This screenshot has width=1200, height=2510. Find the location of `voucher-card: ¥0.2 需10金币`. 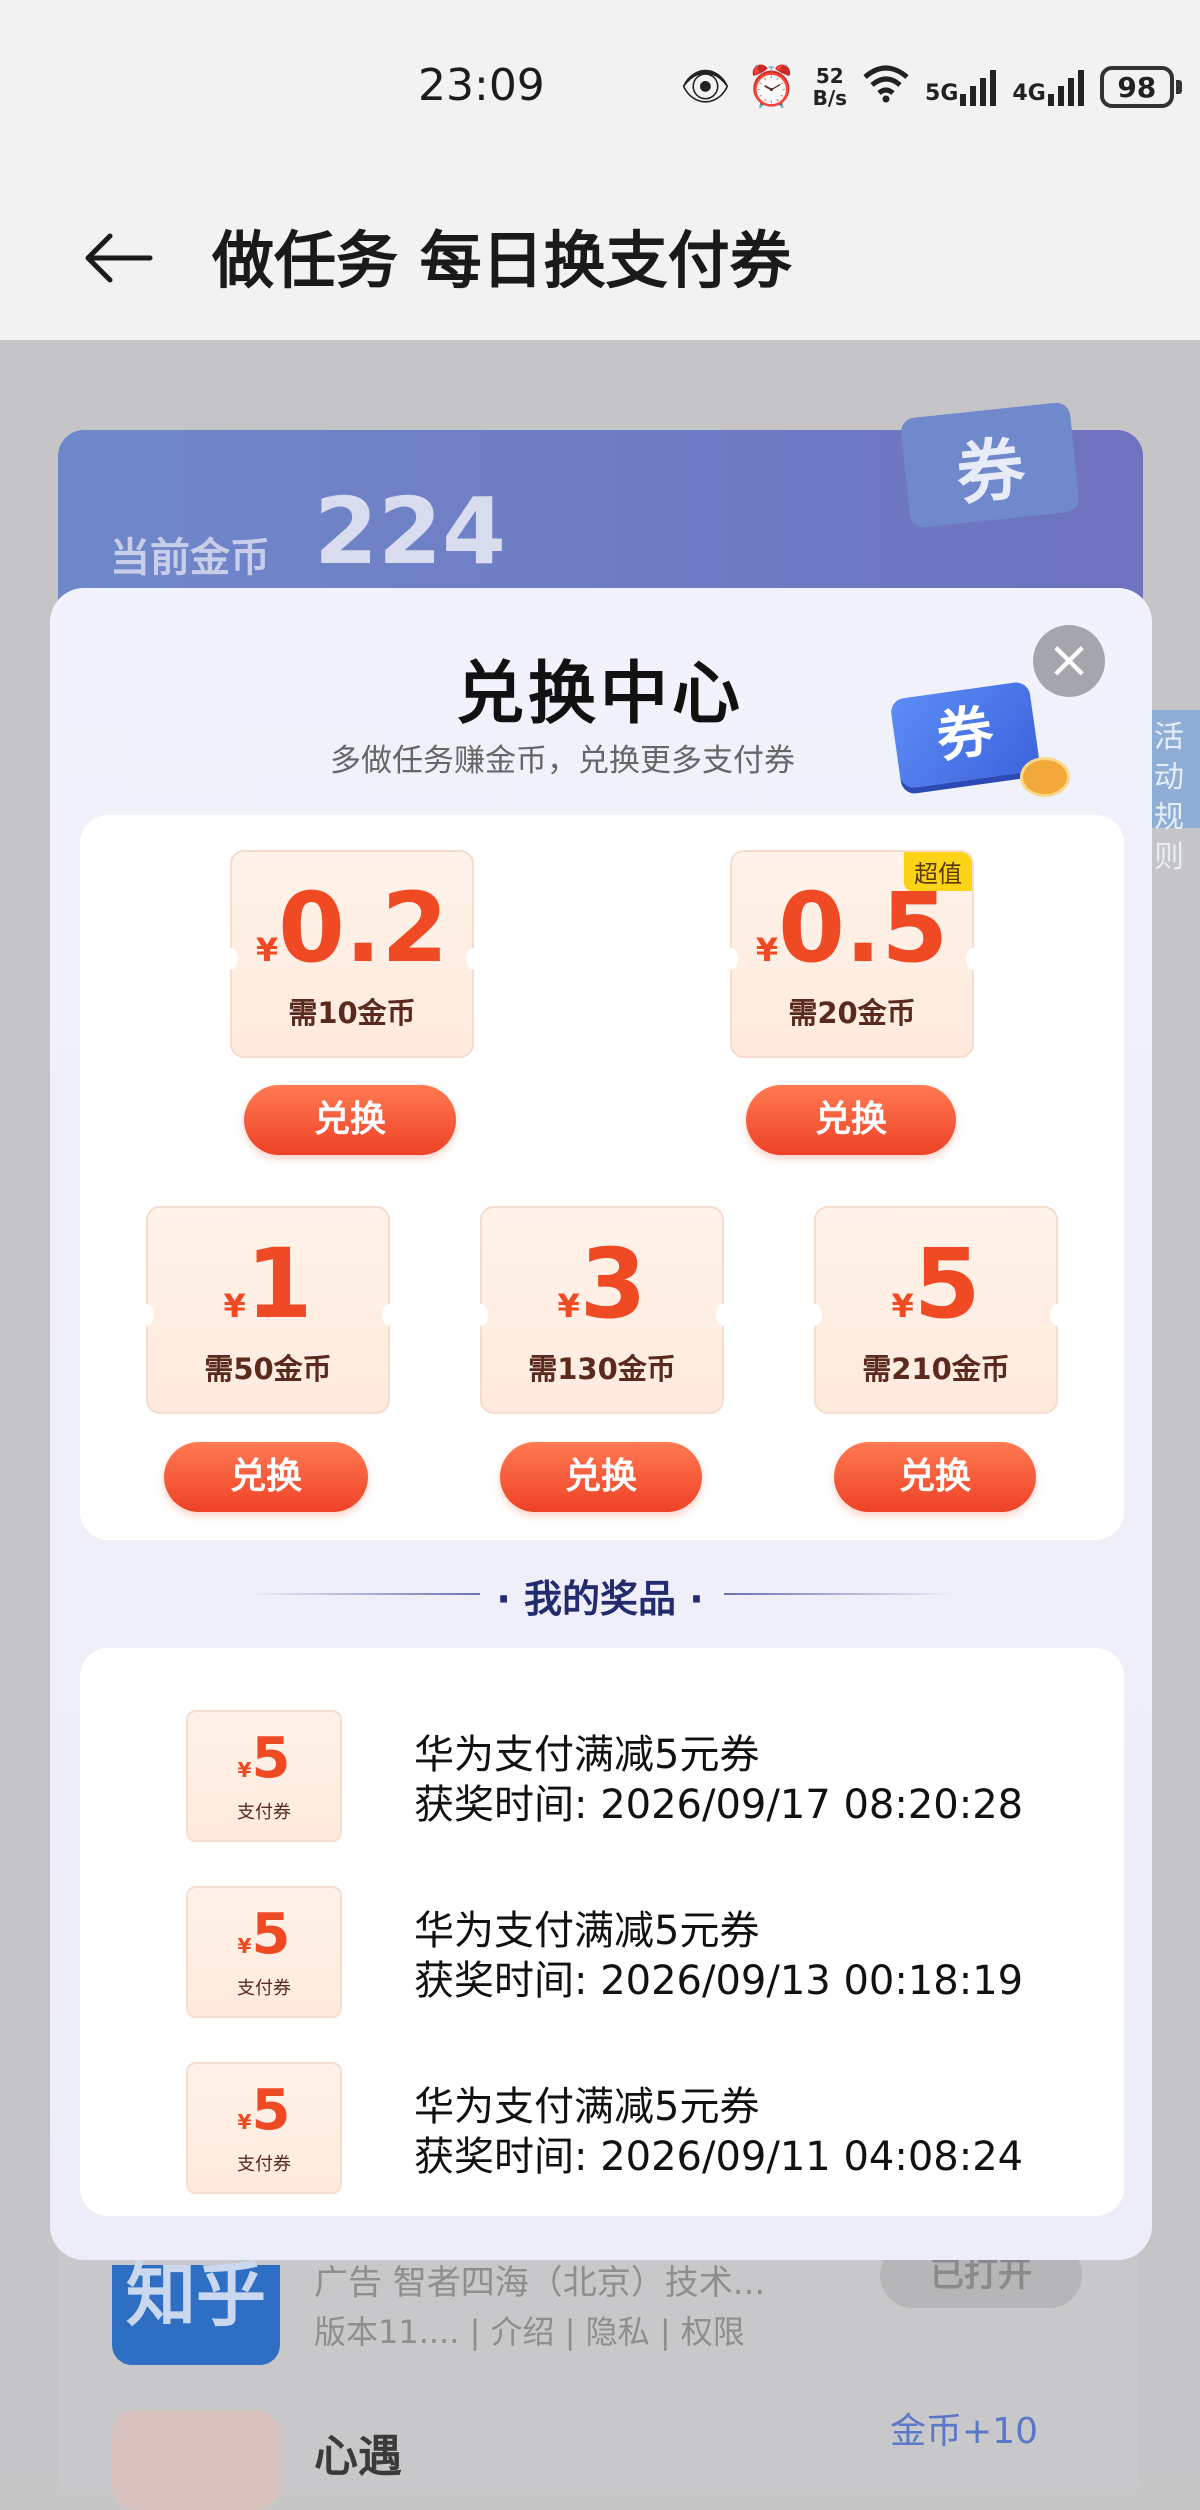

voucher-card: ¥0.2 需10金币 is located at coordinates (352, 954).